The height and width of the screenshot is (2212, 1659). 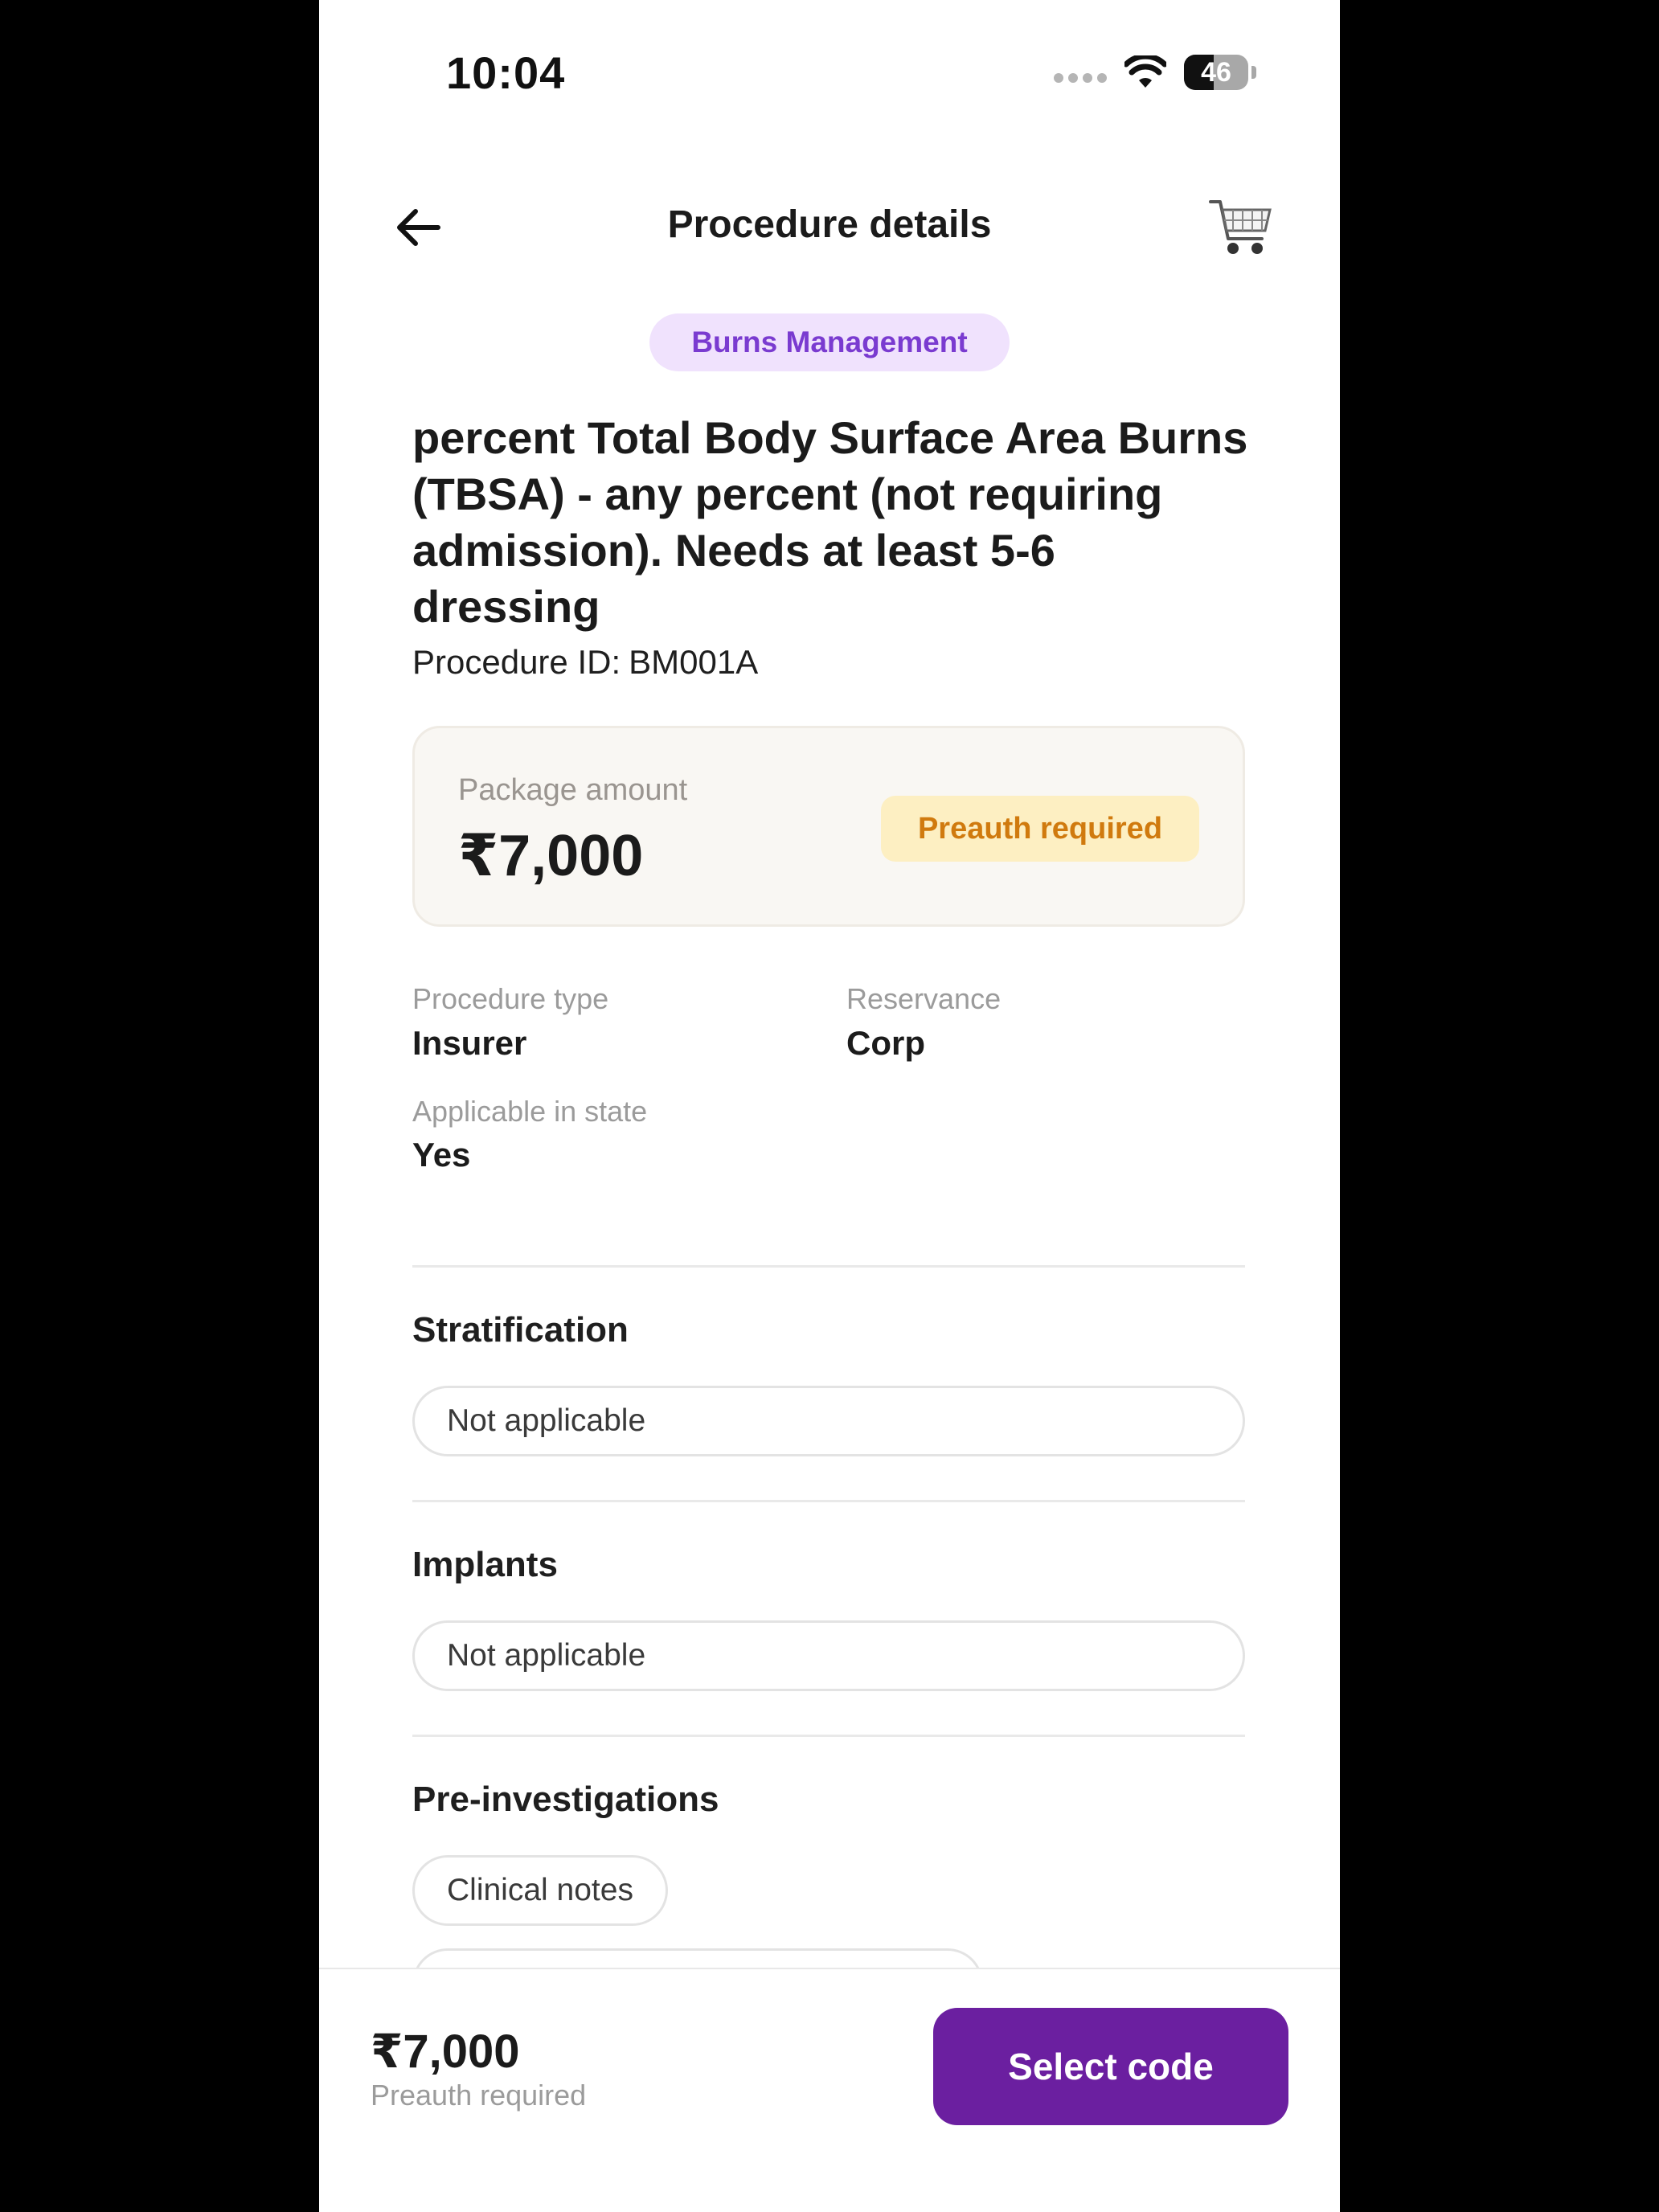 What do you see at coordinates (1253, 72) in the screenshot?
I see `battery-cap` at bounding box center [1253, 72].